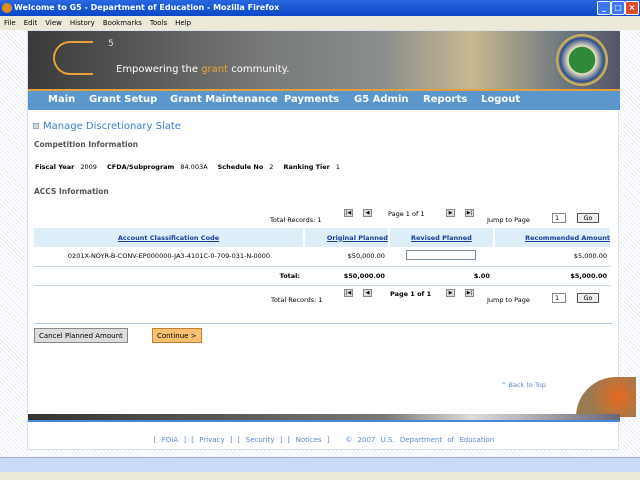 This screenshot has width=640, height=480. What do you see at coordinates (111, 44) in the screenshot?
I see `logo-superscript: 5` at bounding box center [111, 44].